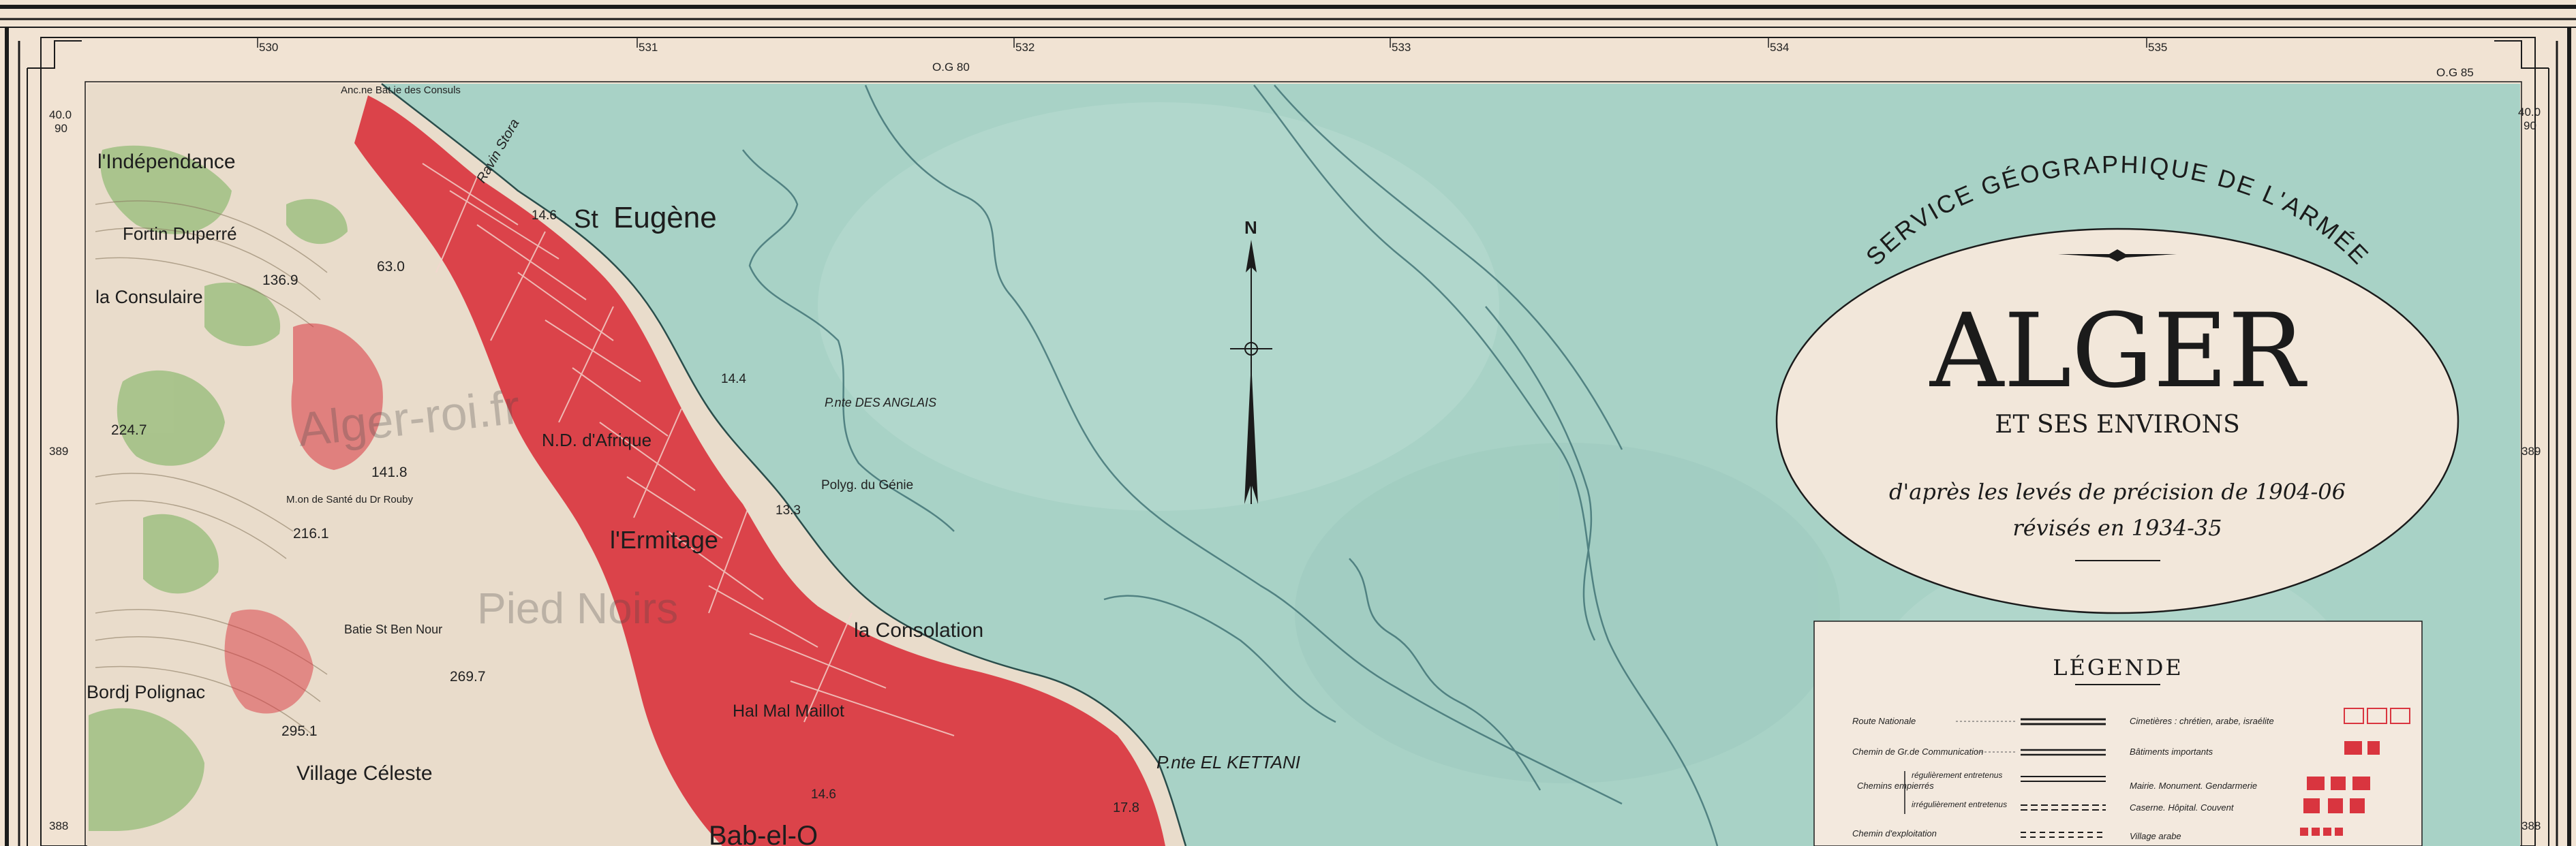  What do you see at coordinates (1402, 47) in the screenshot?
I see `grid-tick-533: 533` at bounding box center [1402, 47].